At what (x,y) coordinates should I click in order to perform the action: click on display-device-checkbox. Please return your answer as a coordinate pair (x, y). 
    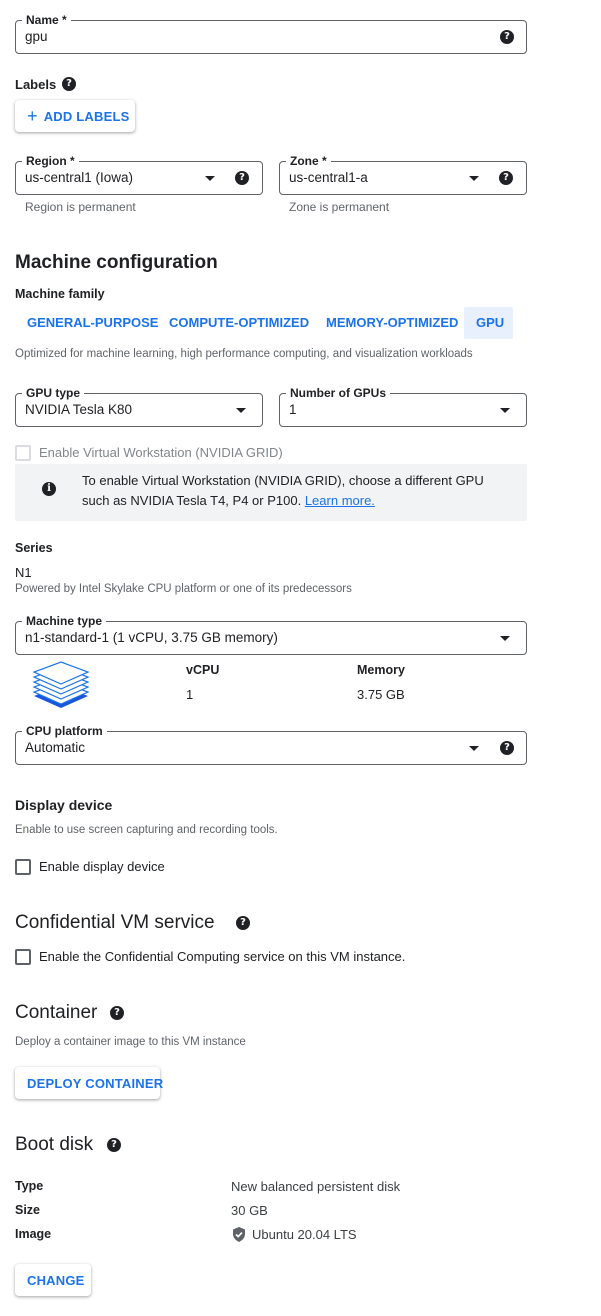
    Looking at the image, I should click on (23, 867).